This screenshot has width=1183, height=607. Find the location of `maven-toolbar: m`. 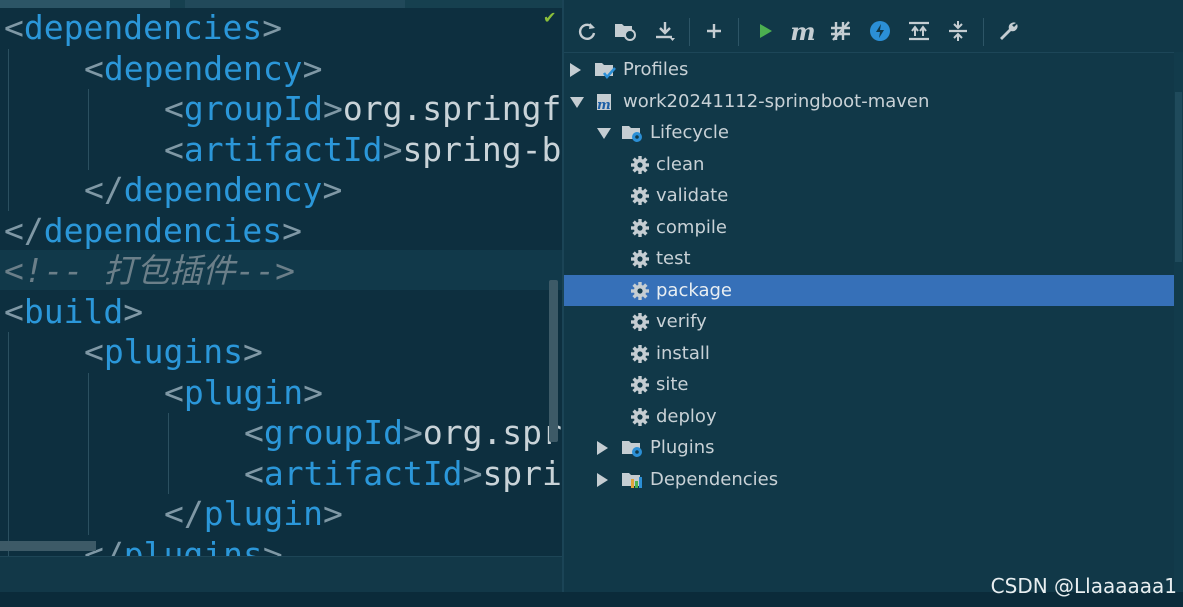

maven-toolbar: m is located at coordinates (873, 31).